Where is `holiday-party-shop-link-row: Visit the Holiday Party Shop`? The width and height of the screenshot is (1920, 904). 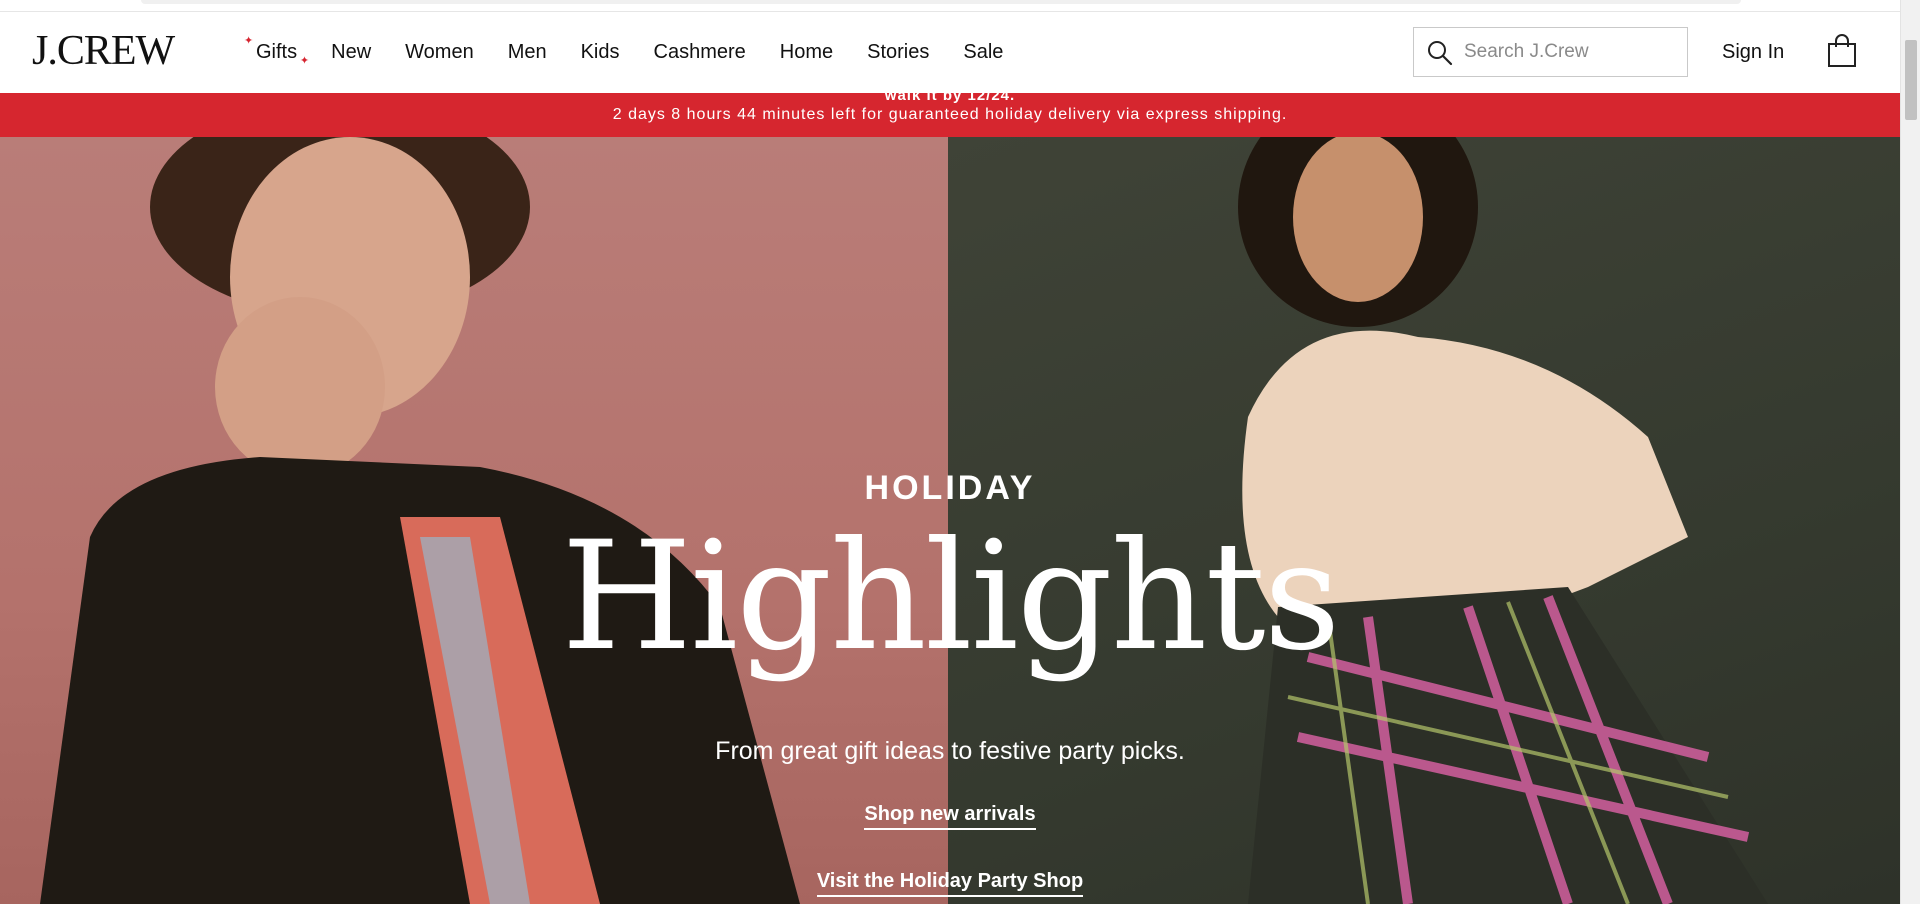 holiday-party-shop-link-row: Visit the Holiday Party Shop is located at coordinates (950, 883).